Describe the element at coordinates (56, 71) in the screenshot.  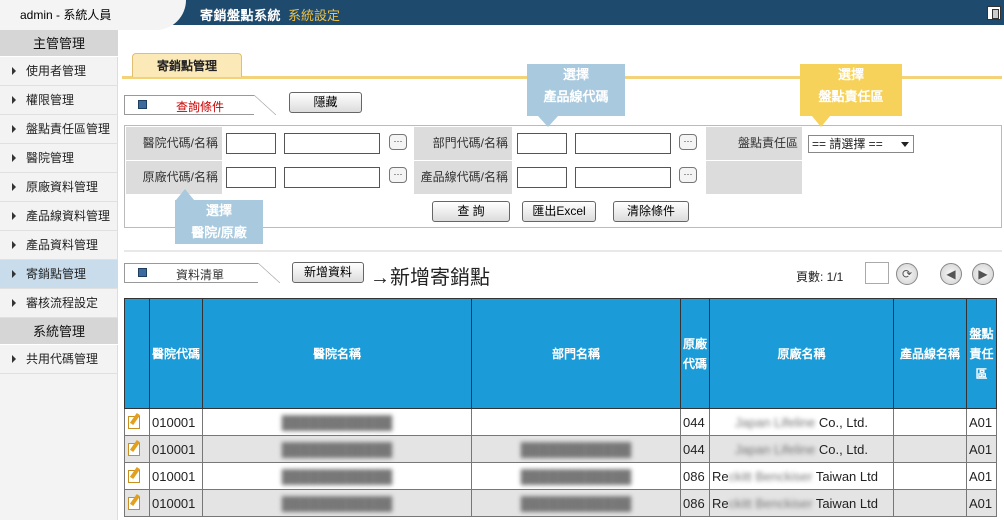
I see `sidebar-item-label: 使用者管理` at that location.